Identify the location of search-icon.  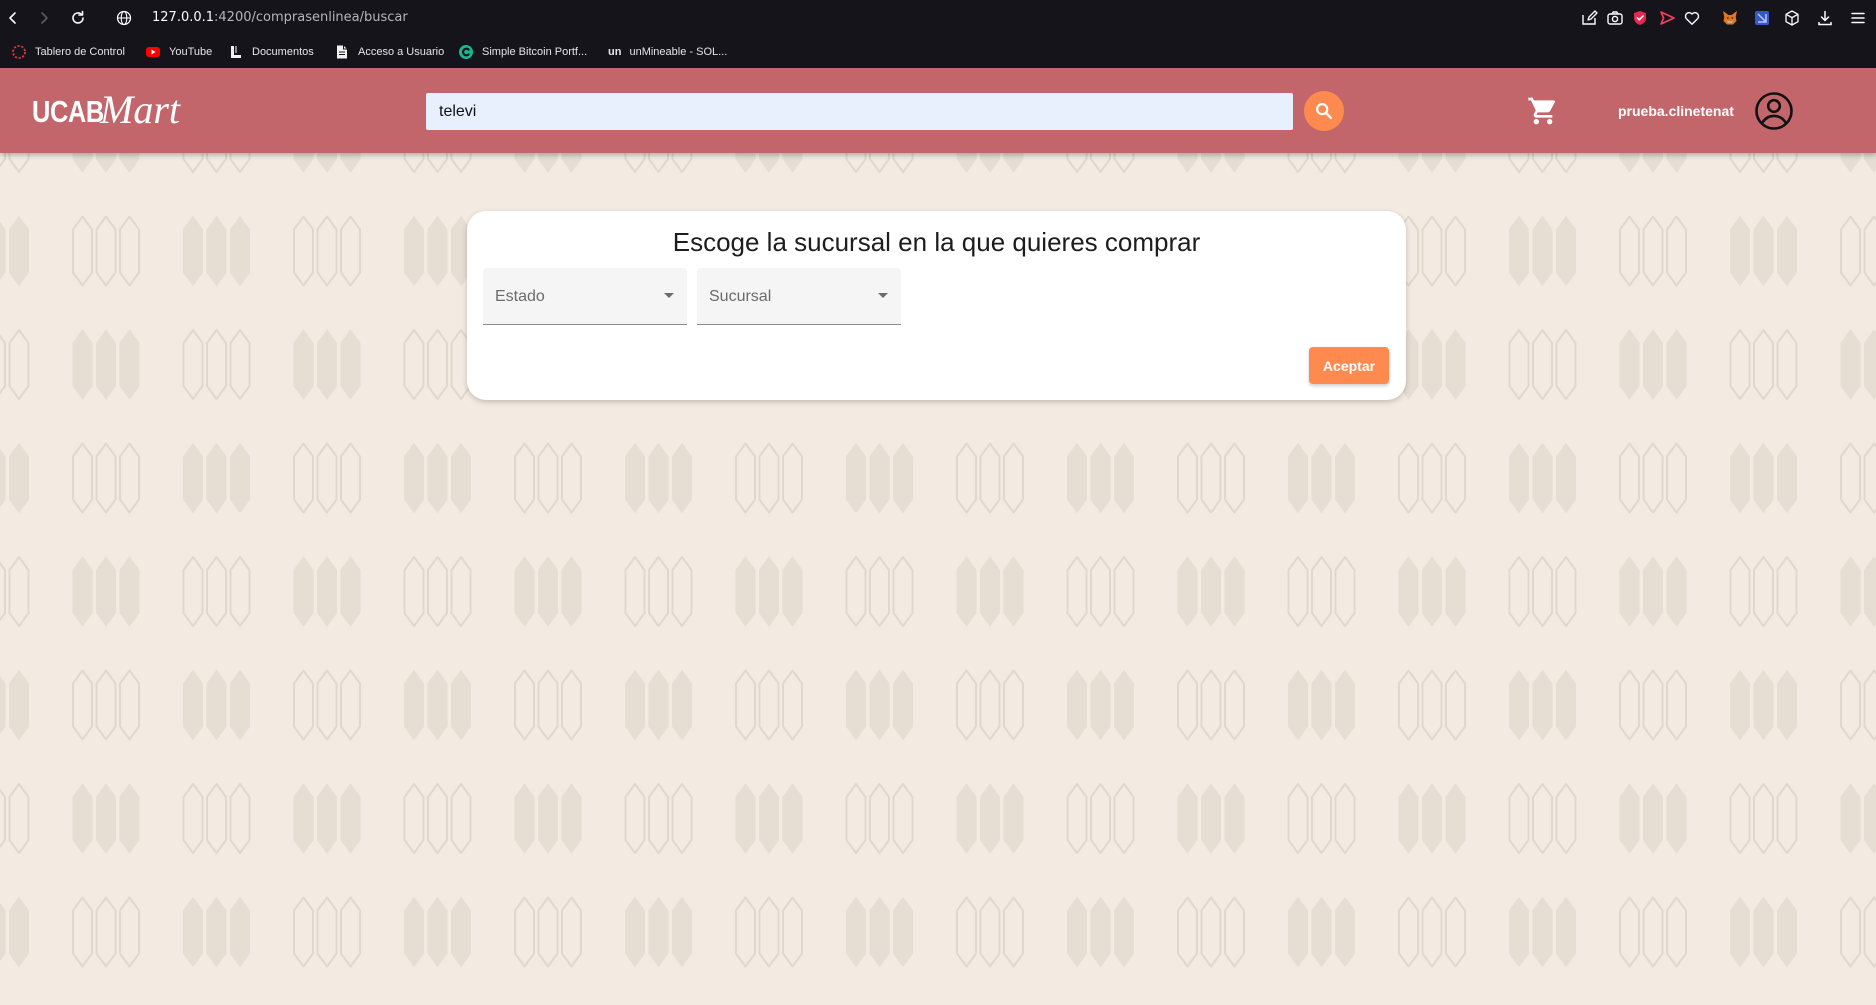
(1324, 111).